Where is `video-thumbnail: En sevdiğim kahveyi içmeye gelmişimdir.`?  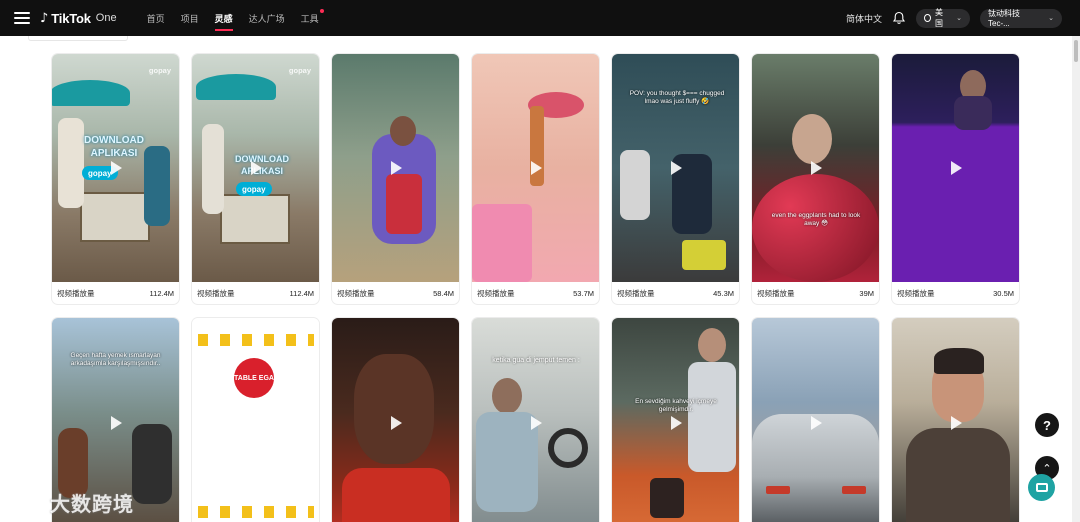 video-thumbnail: En sevdiğim kahveyi içmeye gelmişimdir. is located at coordinates (675, 420).